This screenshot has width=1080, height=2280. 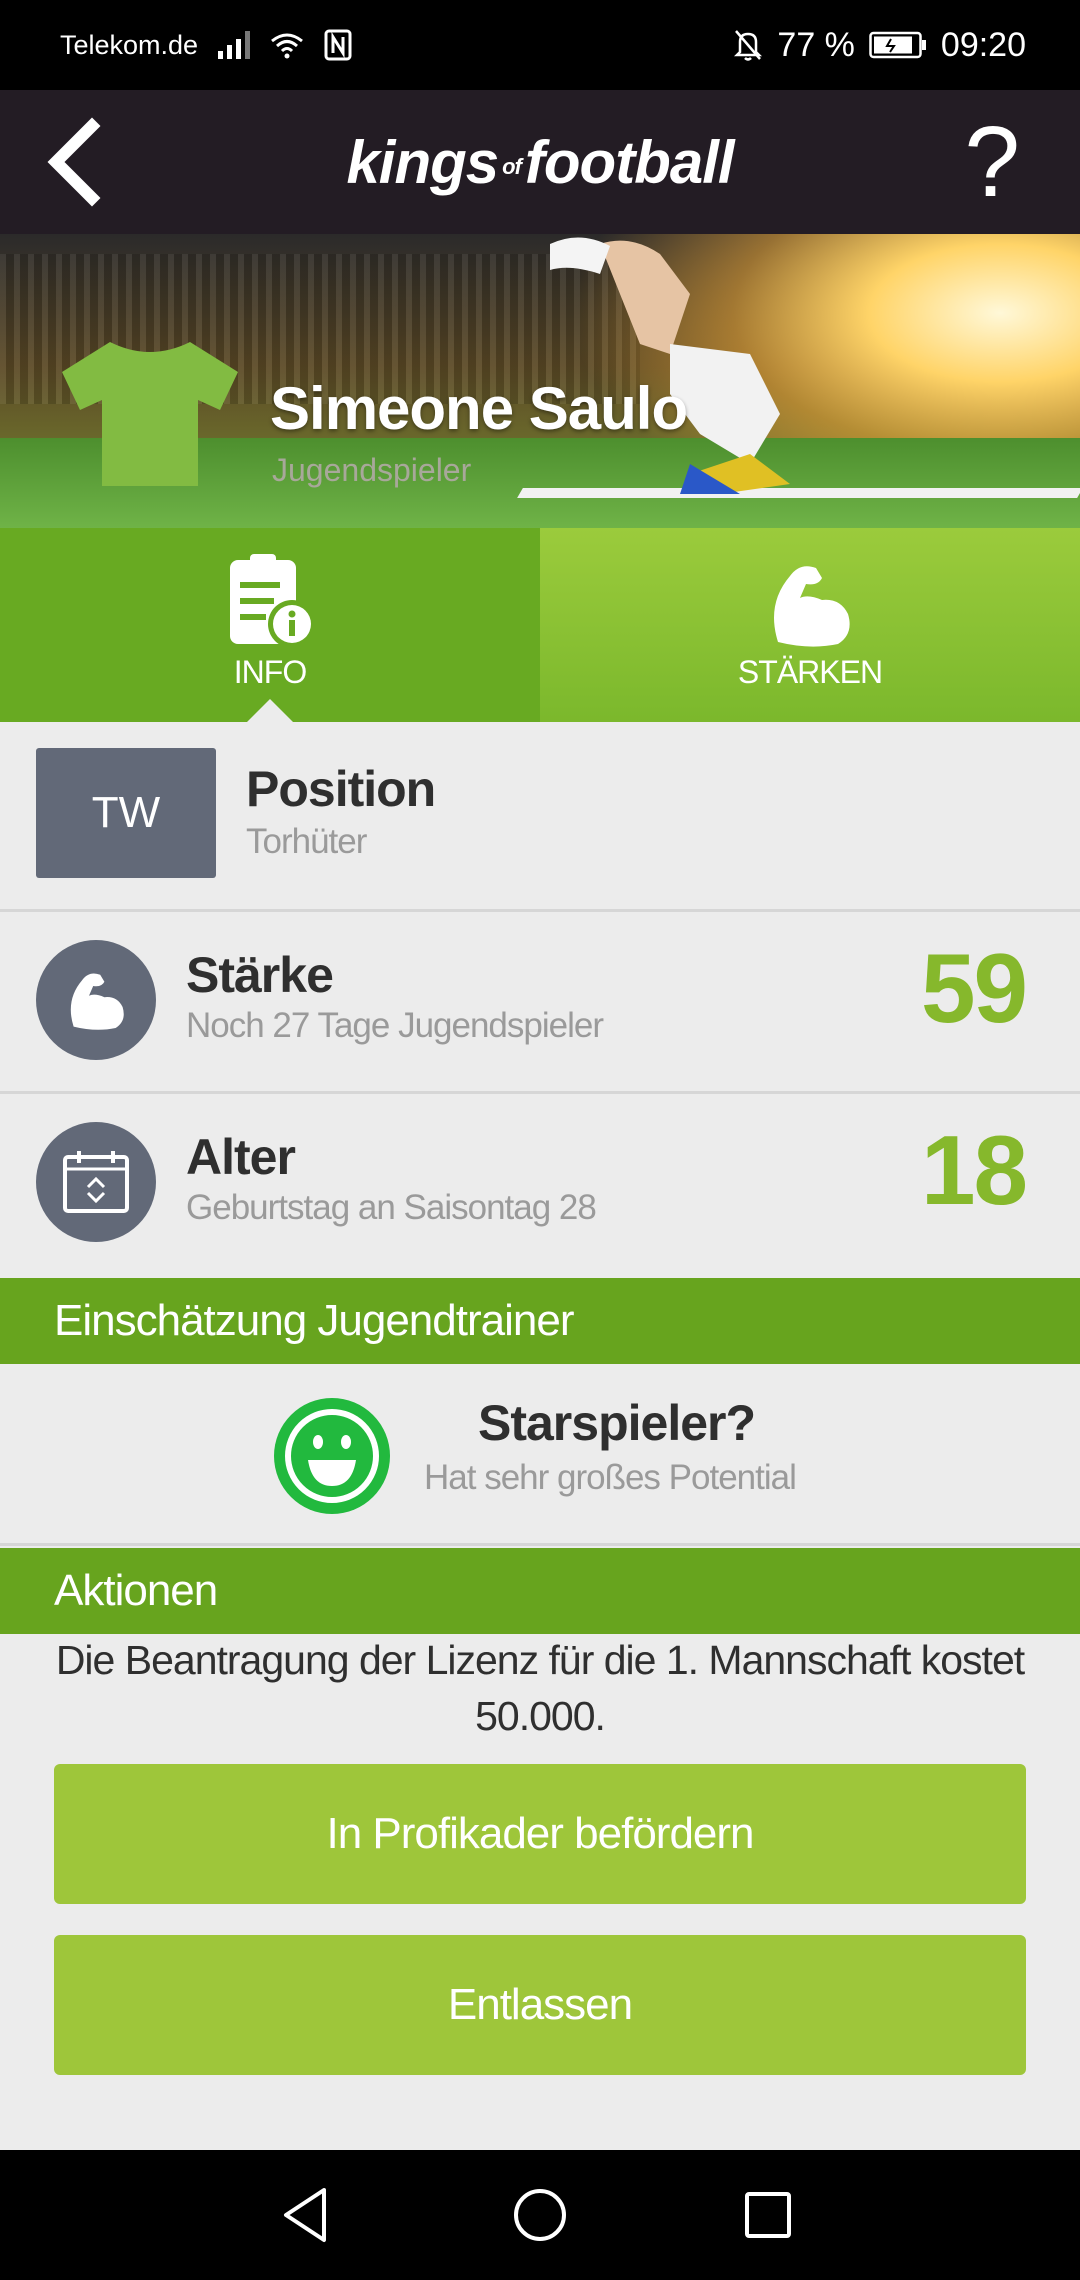 I want to click on age-value: 18, so click(x=974, y=1170).